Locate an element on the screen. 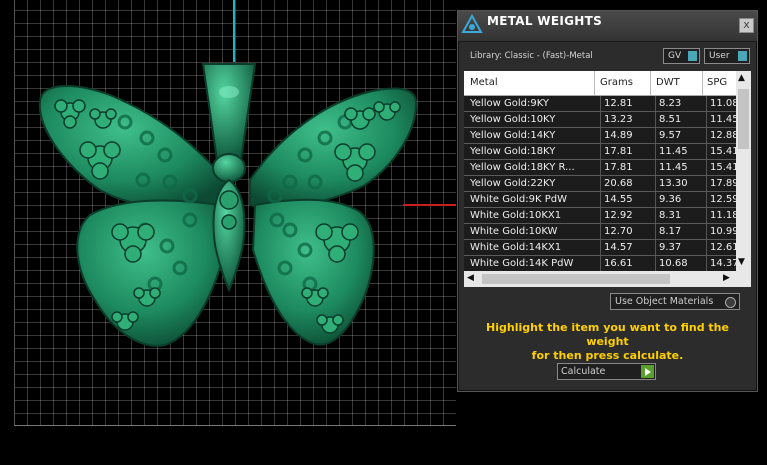 The width and height of the screenshot is (767, 465). cell-metal: White Gold:9K PdW is located at coordinates (518, 199).